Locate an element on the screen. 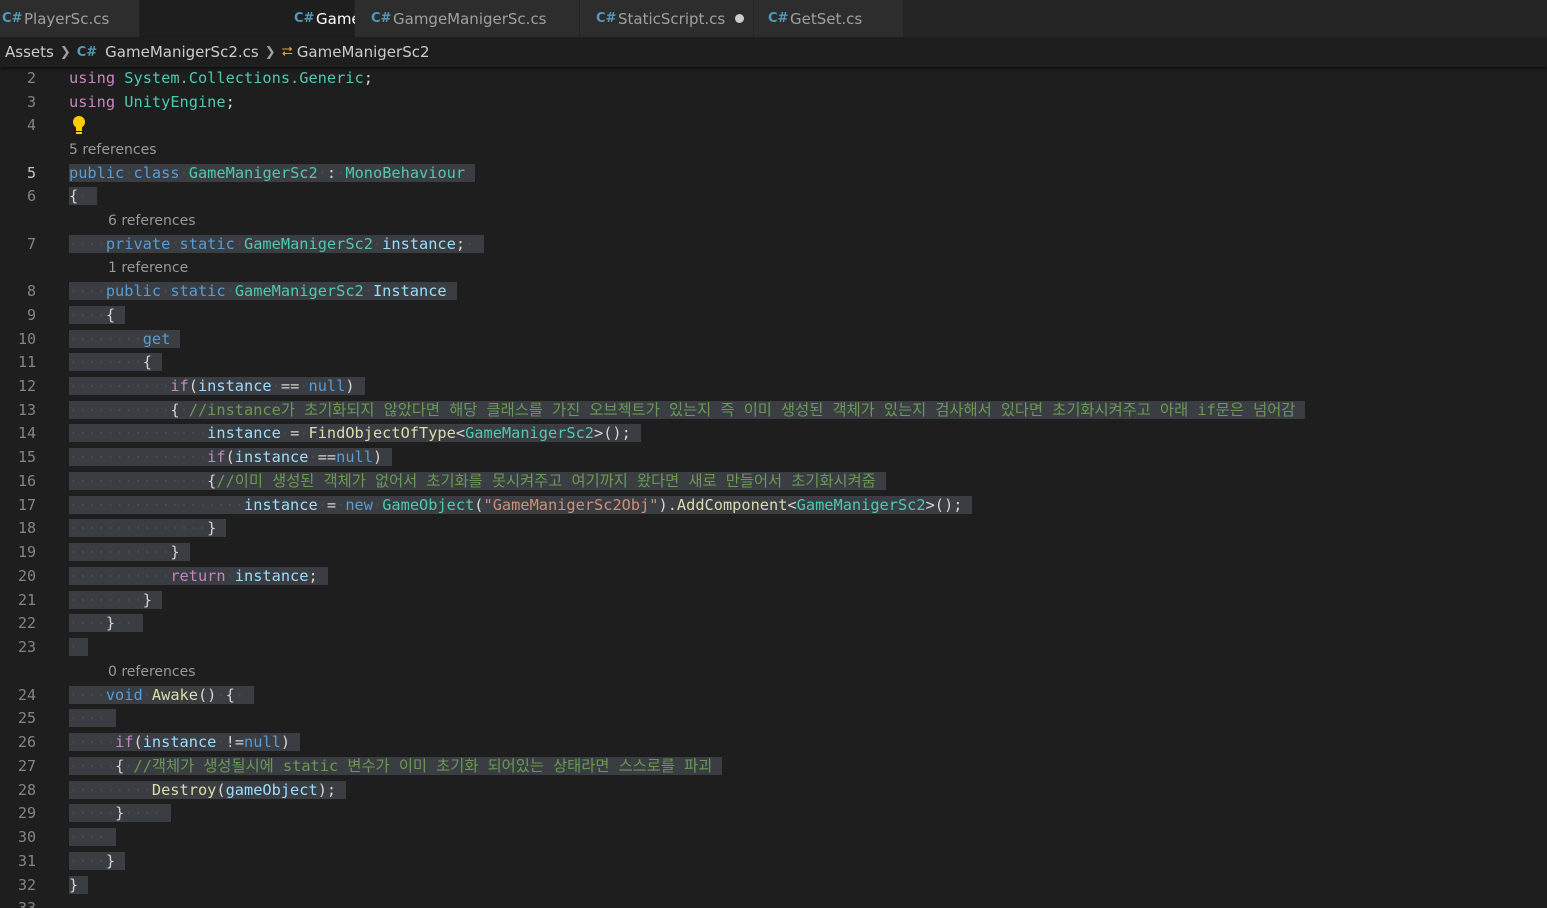 Image resolution: width=1547 pixels, height=908 pixels. line-number: 22 is located at coordinates (26, 623).